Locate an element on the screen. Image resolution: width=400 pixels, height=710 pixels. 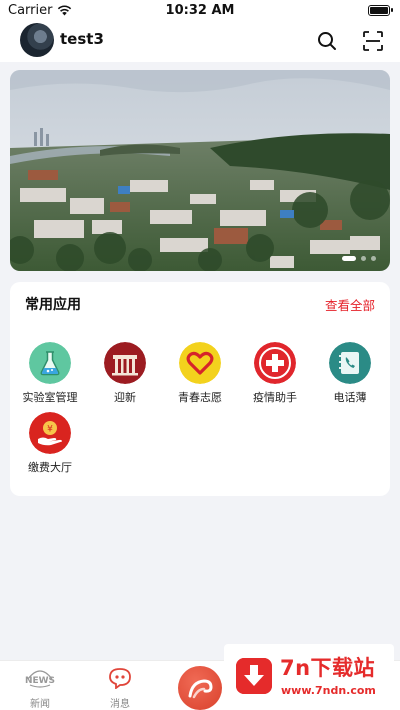
scan-icon is located at coordinates (373, 41).